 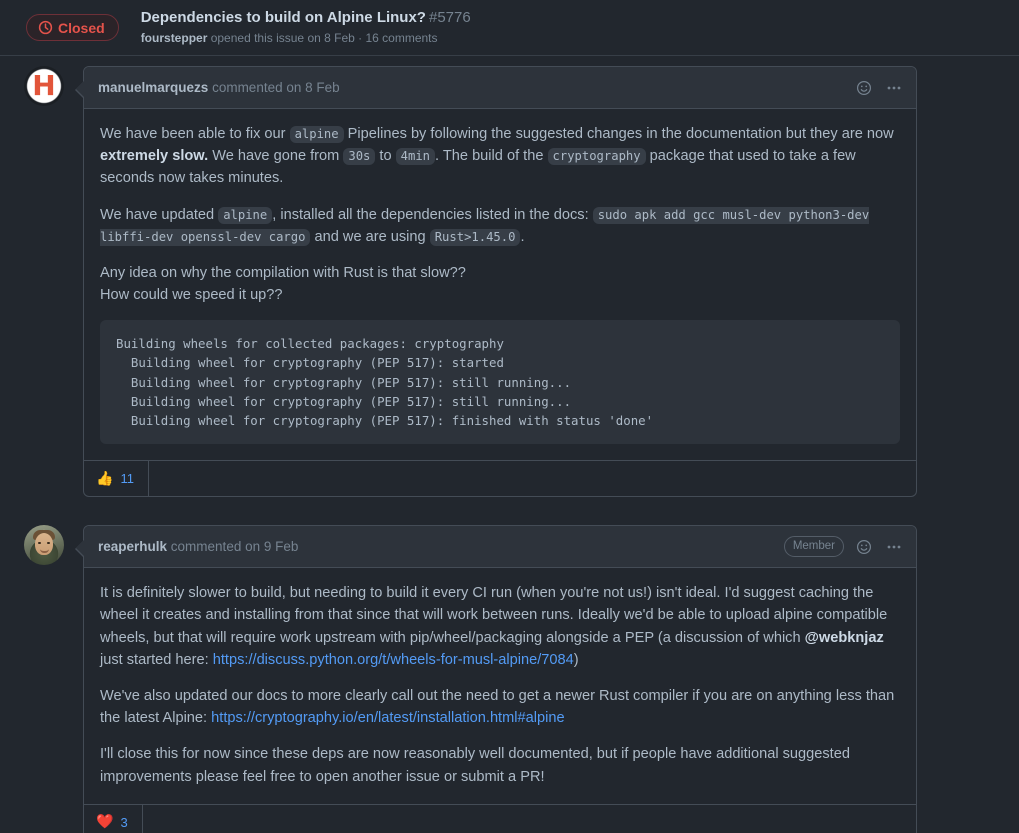 I want to click on status-badge: Closed, so click(x=72, y=27).